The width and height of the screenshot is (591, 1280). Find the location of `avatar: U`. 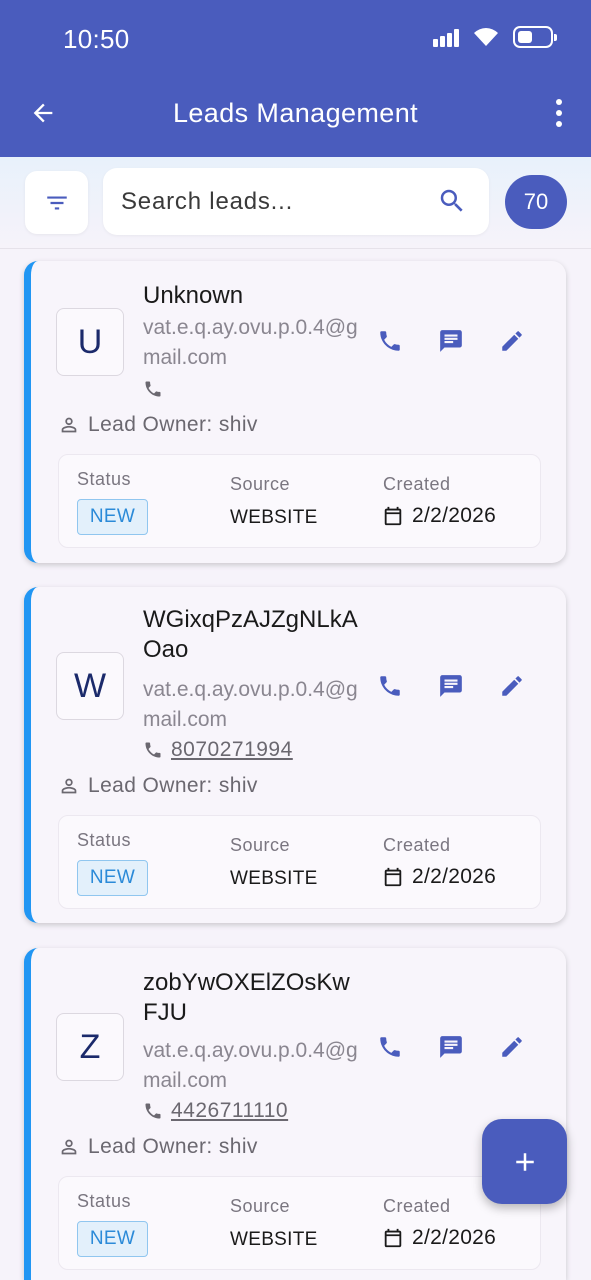

avatar: U is located at coordinates (90, 342).